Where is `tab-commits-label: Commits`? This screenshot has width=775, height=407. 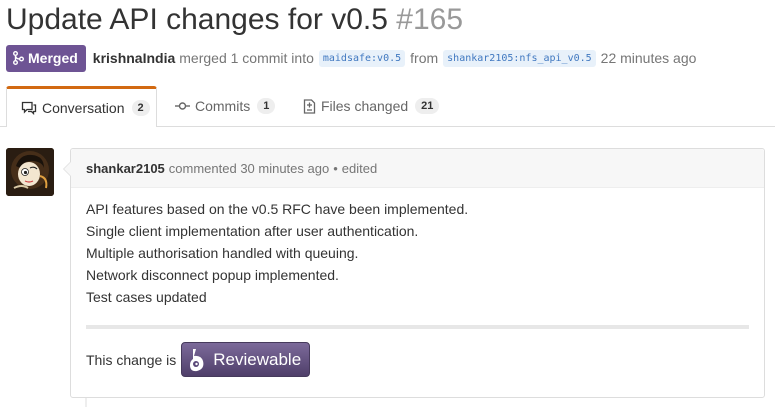
tab-commits-label: Commits is located at coordinates (223, 106).